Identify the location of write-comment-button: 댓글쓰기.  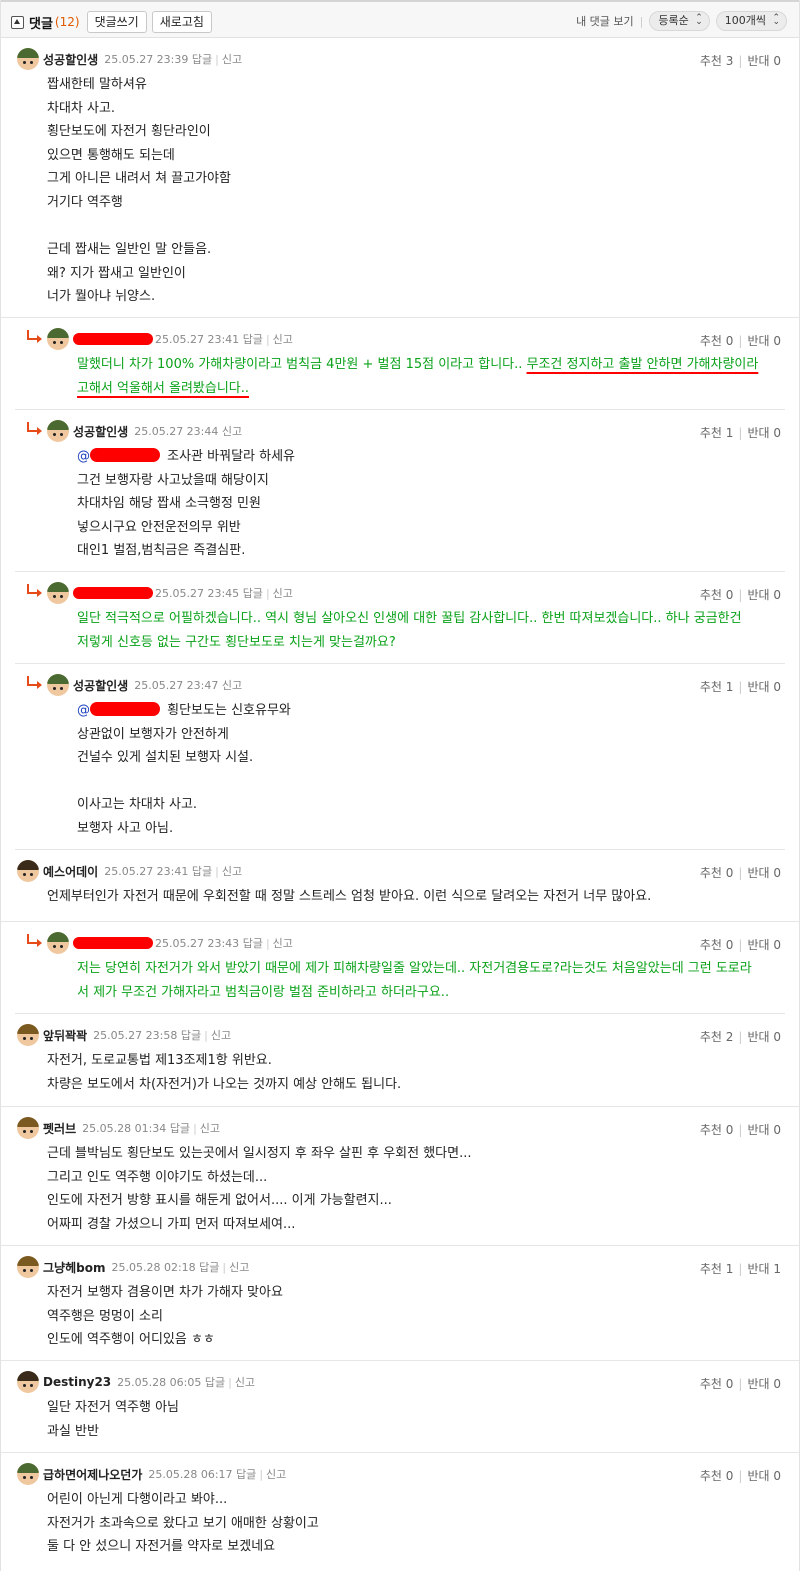
(116, 22).